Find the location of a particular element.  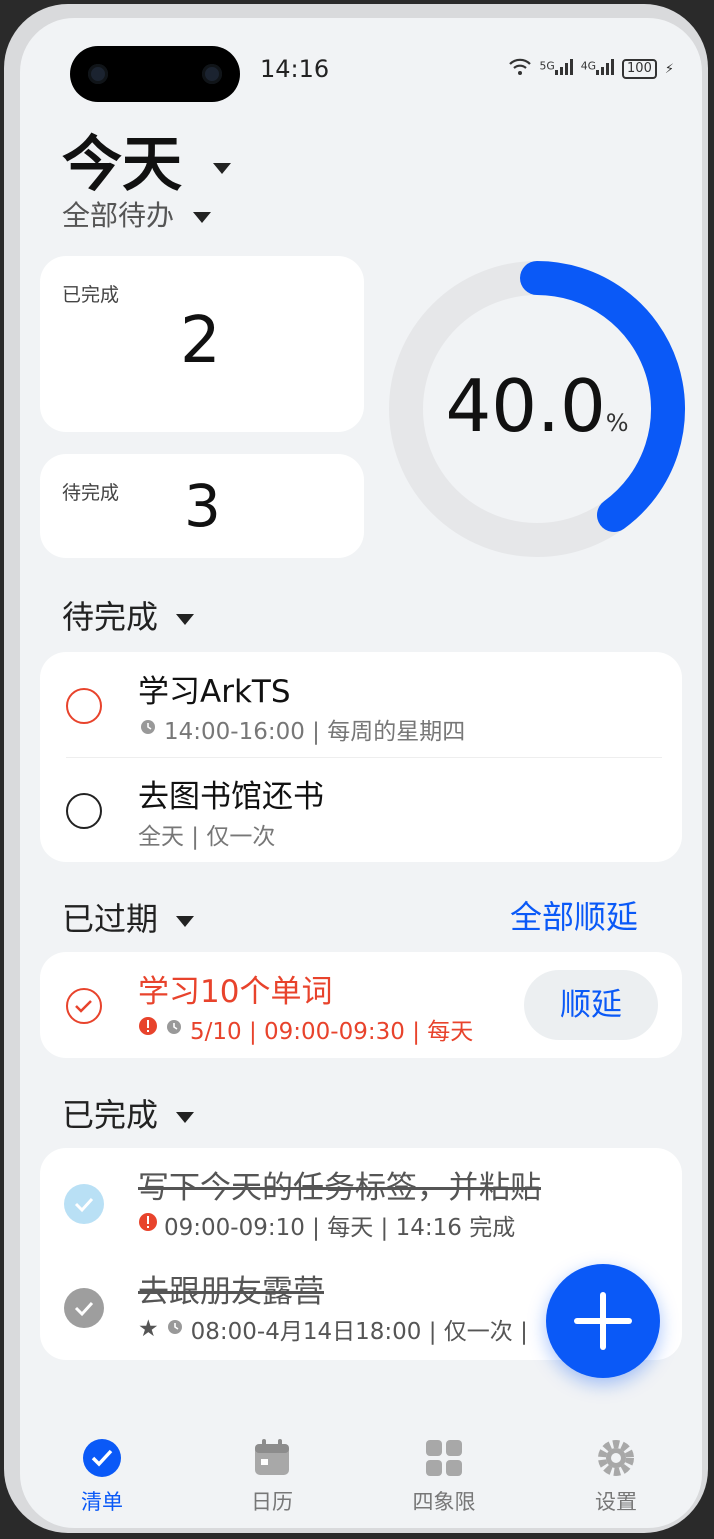

progress-unit: % is located at coordinates (617, 423).